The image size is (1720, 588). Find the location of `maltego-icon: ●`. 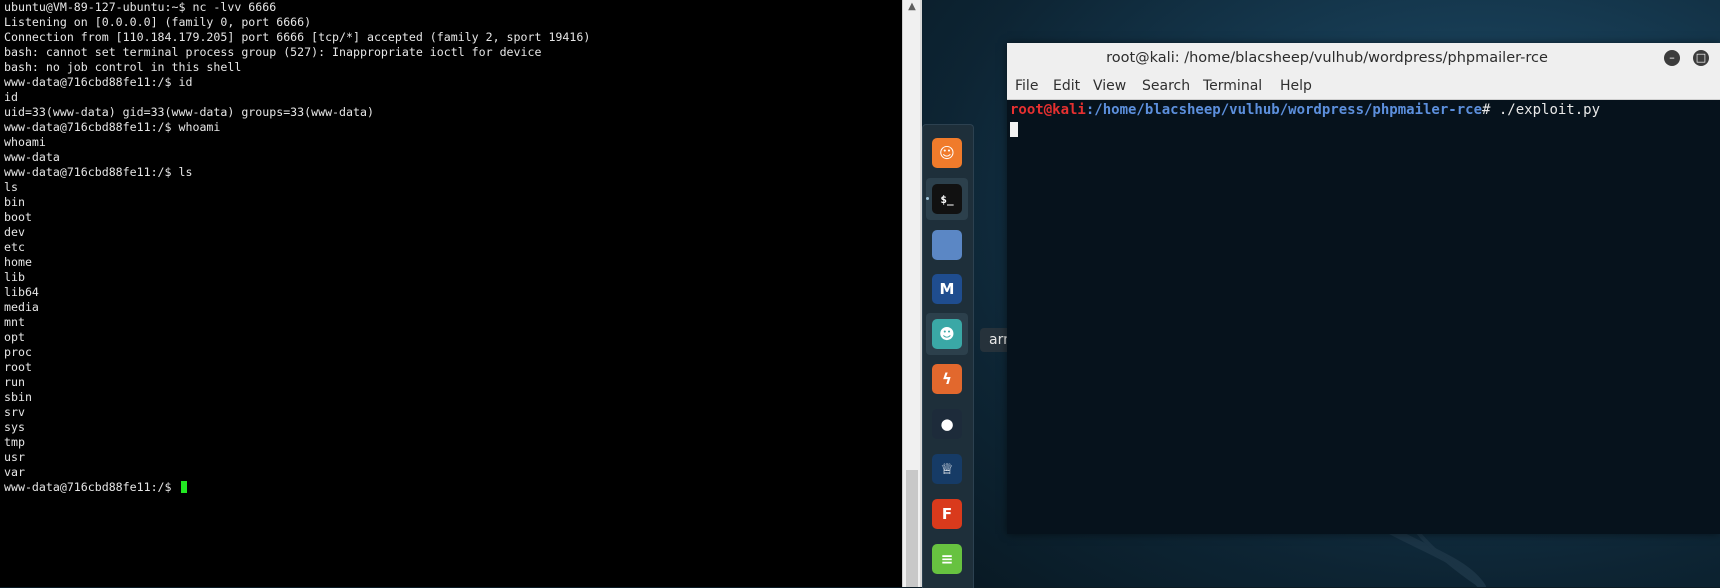

maltego-icon: ● is located at coordinates (947, 424).